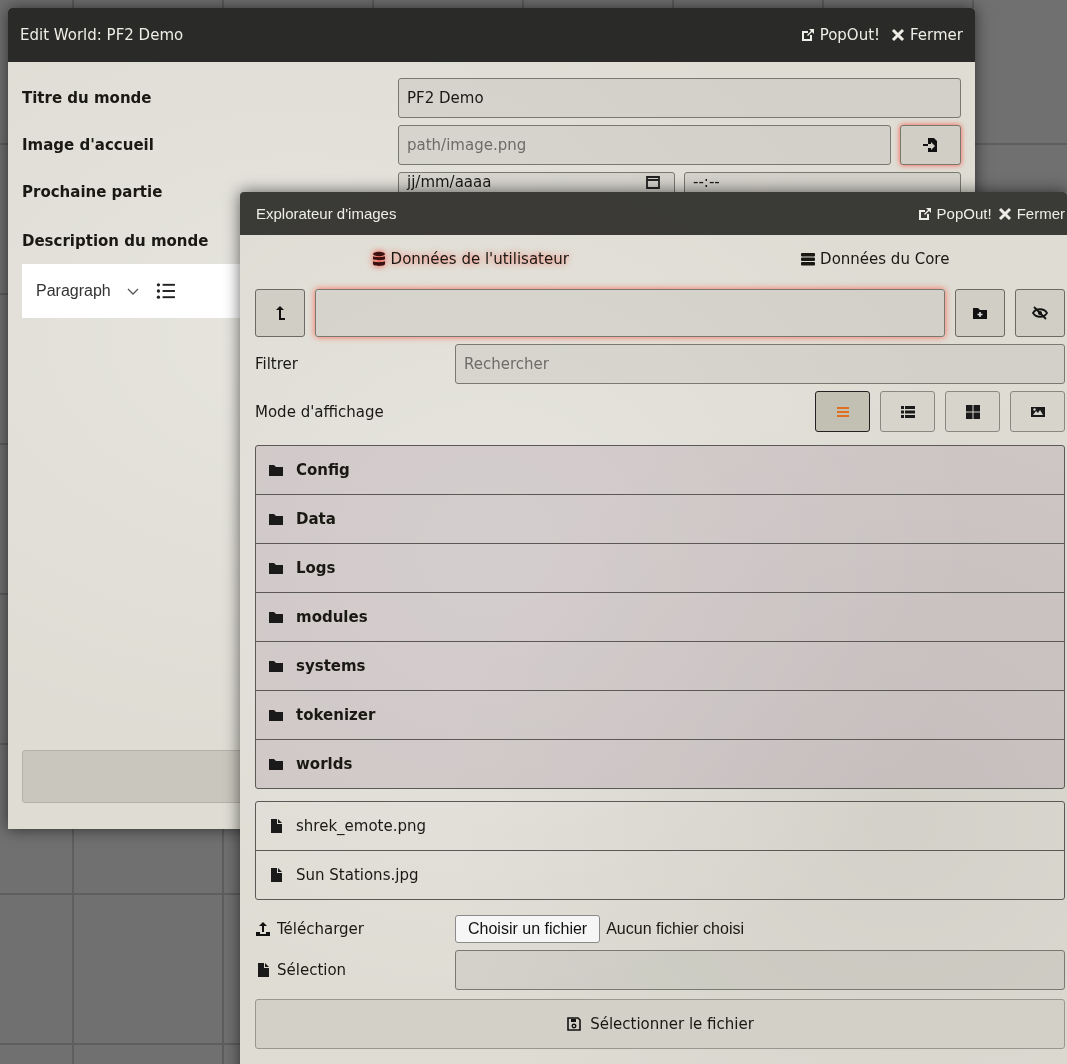 The height and width of the screenshot is (1064, 1067). Describe the element at coordinates (660, 666) in the screenshot. I see `folder-item: systems` at that location.